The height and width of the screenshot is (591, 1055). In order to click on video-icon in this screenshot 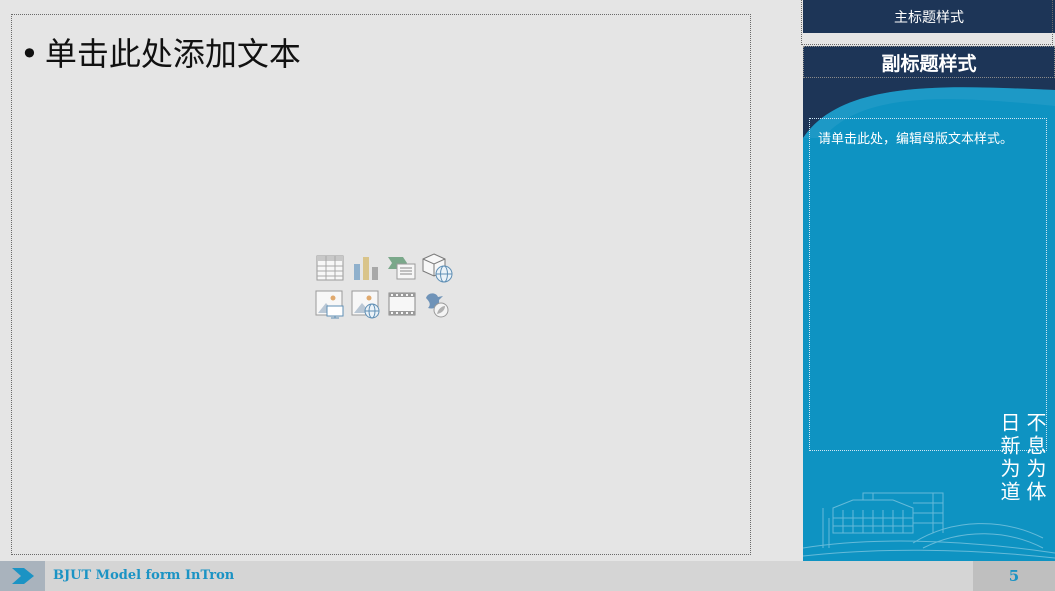, I will do `click(402, 304)`.